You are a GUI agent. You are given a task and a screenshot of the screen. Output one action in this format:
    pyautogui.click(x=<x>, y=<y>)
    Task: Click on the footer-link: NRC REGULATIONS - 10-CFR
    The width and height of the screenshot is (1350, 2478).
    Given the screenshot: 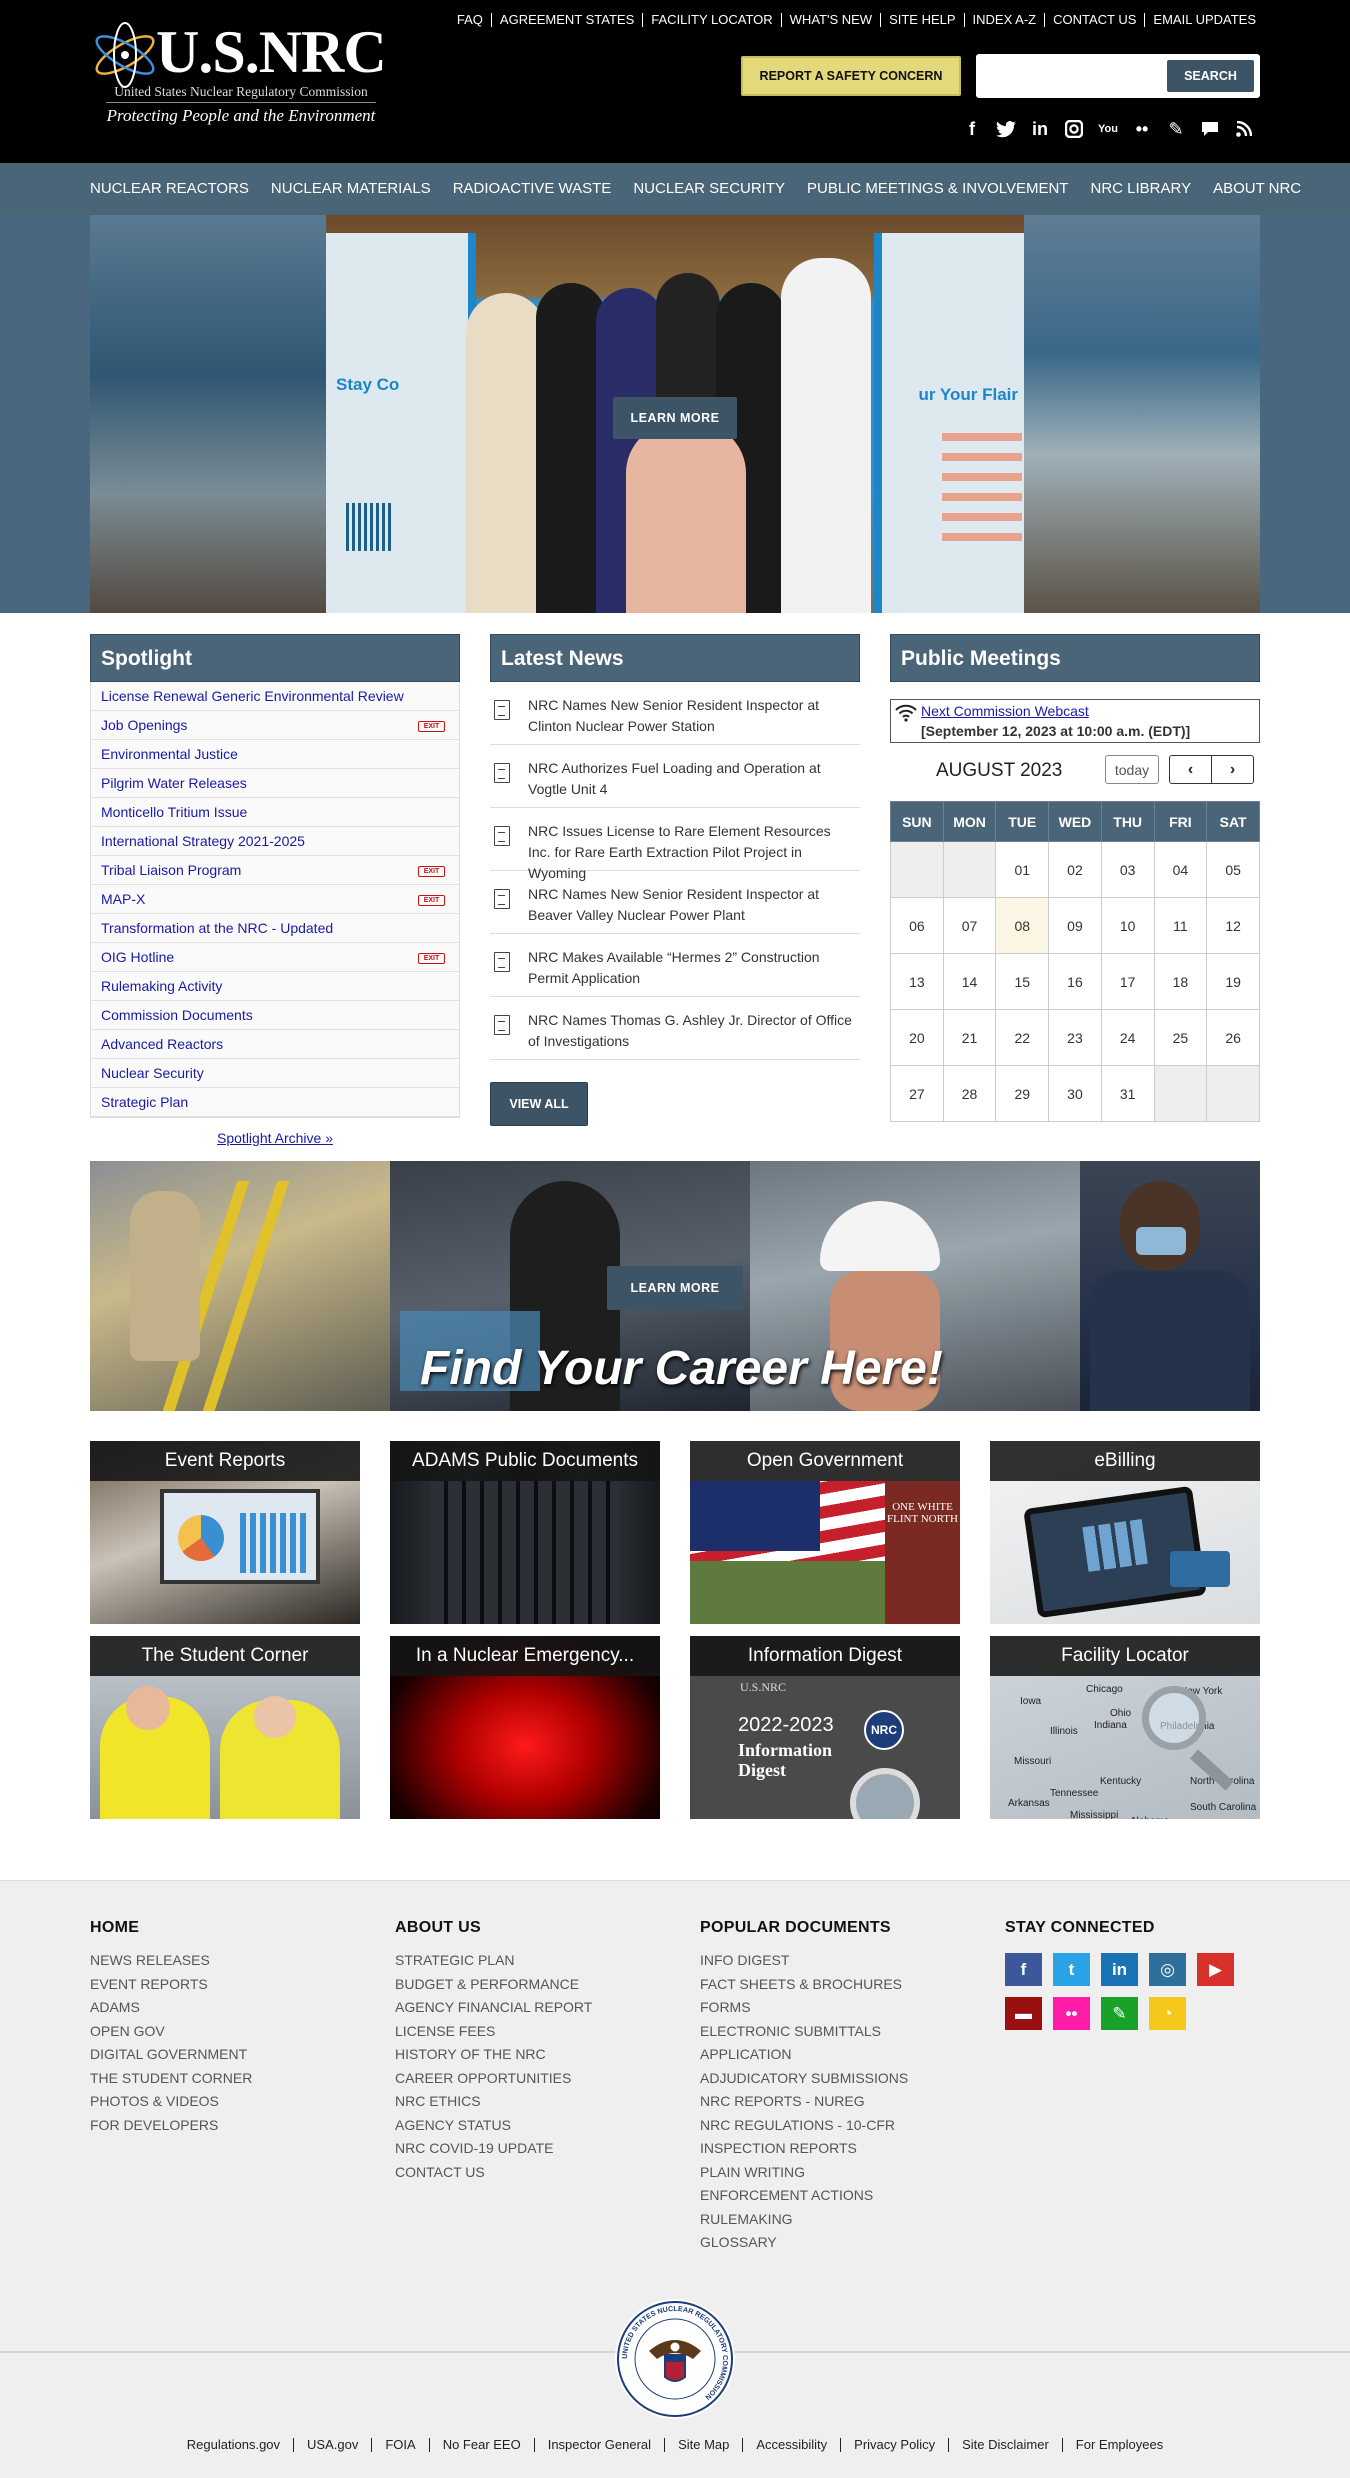 What is the action you would take?
    pyautogui.click(x=804, y=2126)
    